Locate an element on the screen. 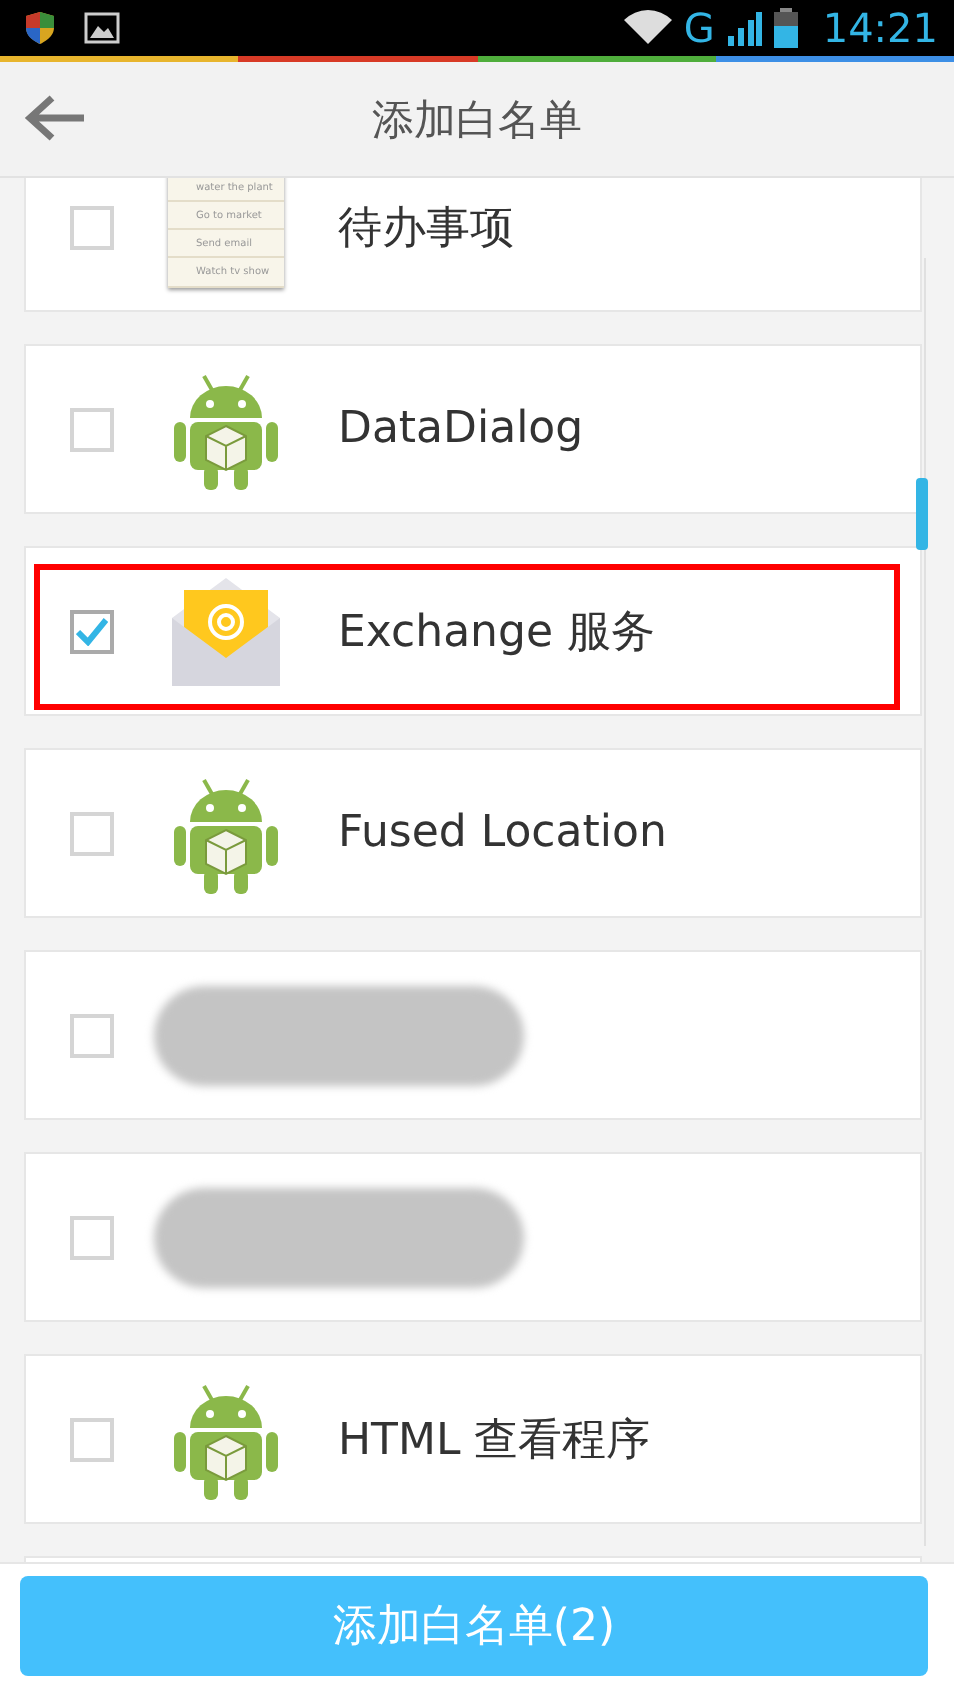 The image size is (954, 1688). checkmark-icon is located at coordinates (92, 631).